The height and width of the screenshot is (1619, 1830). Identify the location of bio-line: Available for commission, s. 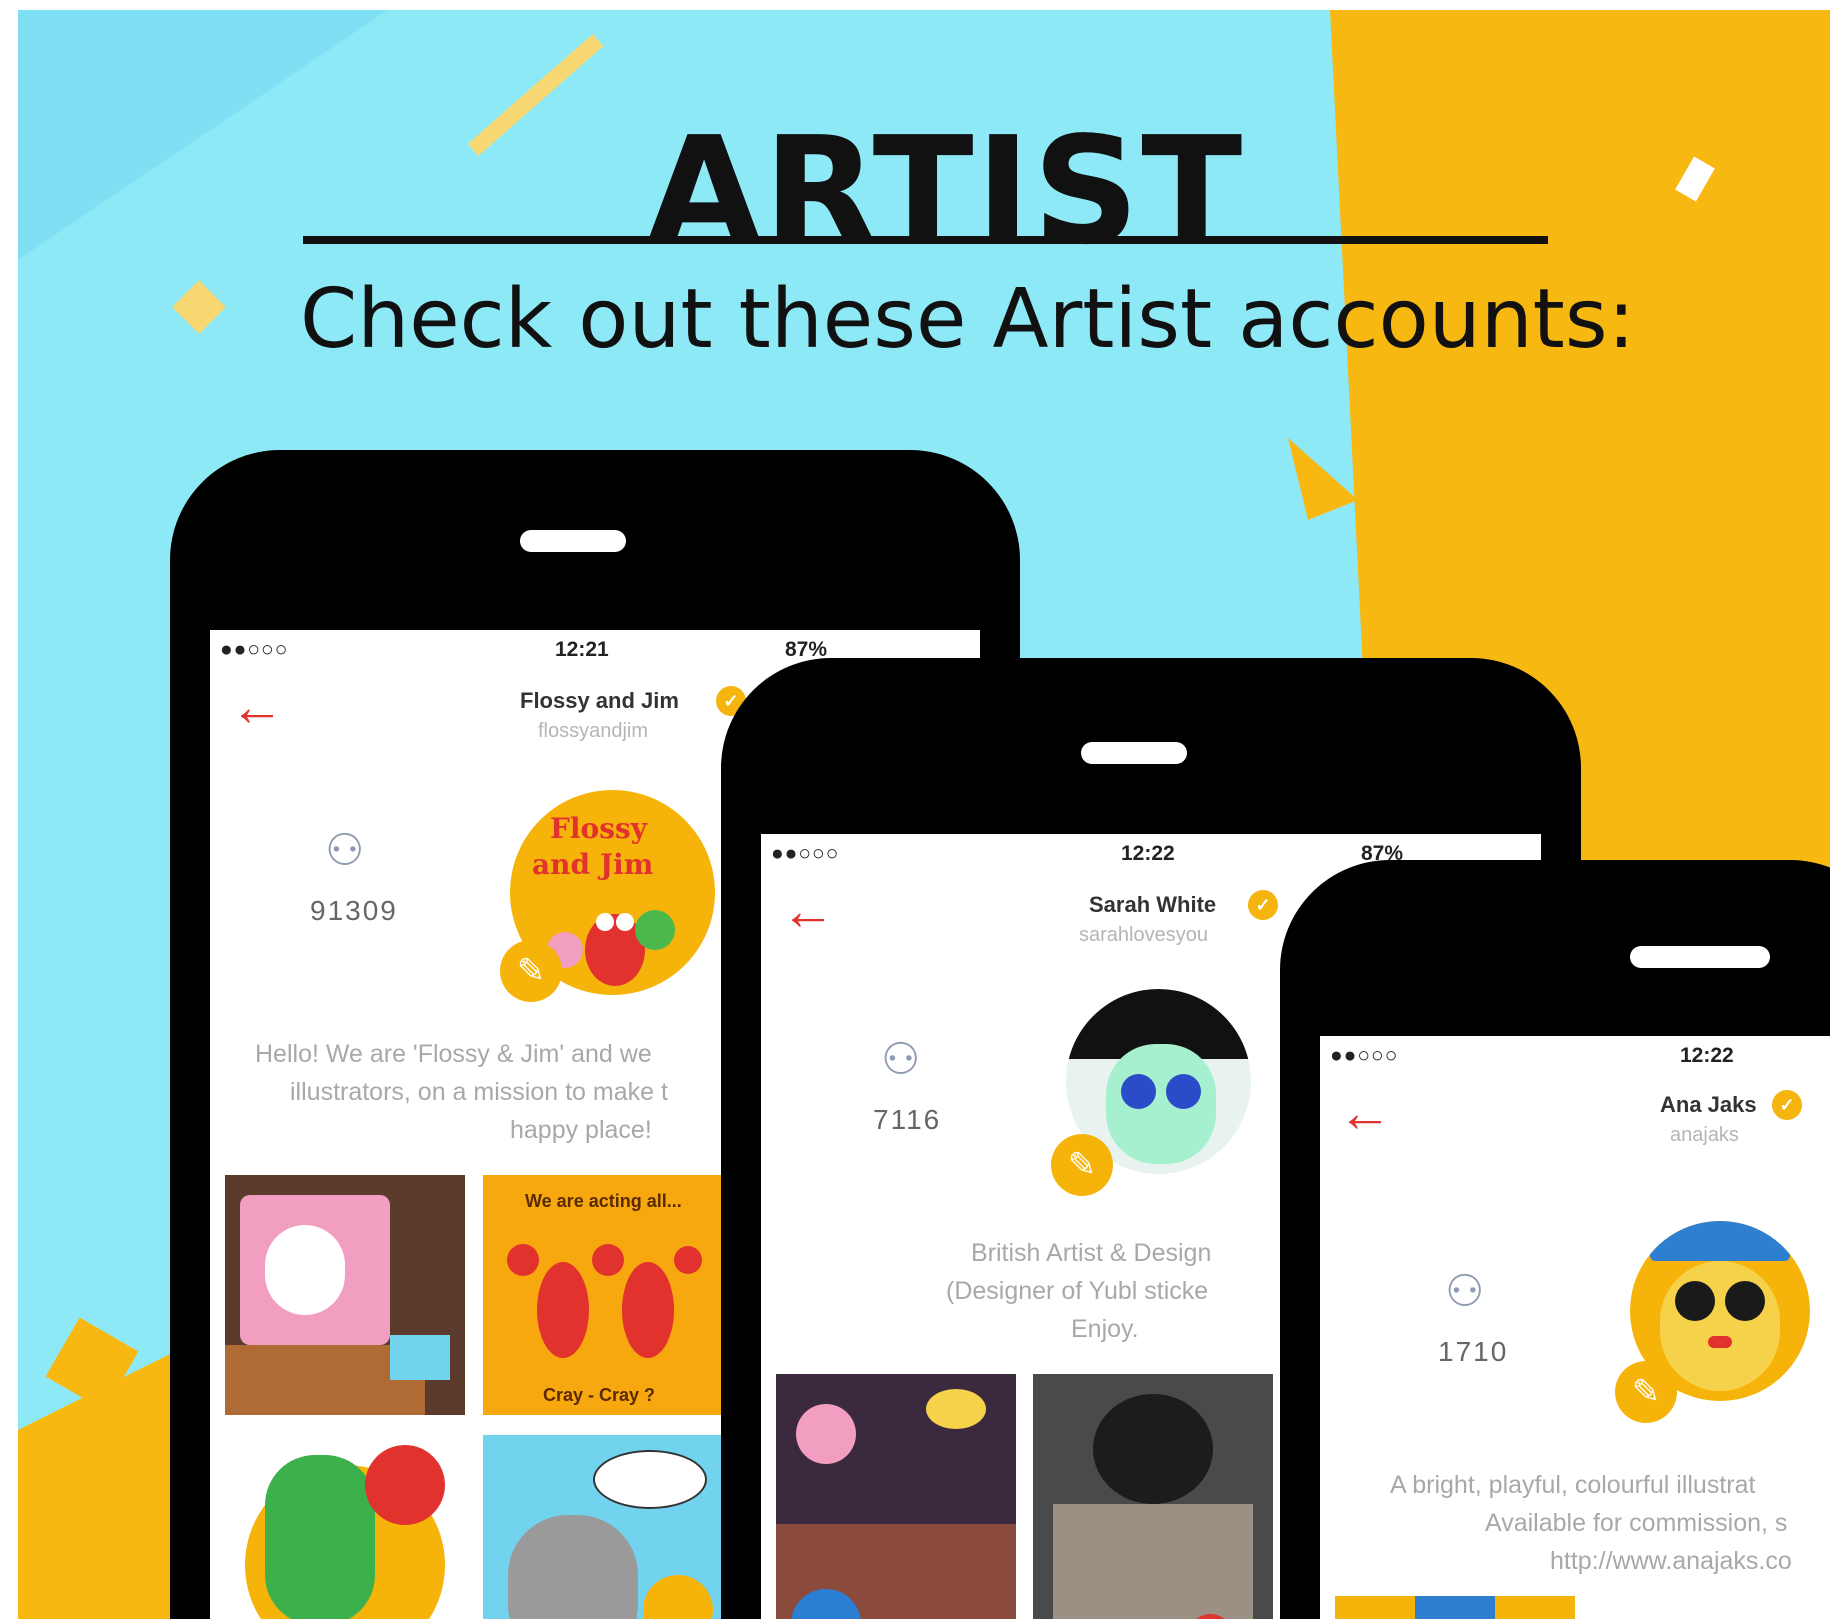
(1636, 1523).